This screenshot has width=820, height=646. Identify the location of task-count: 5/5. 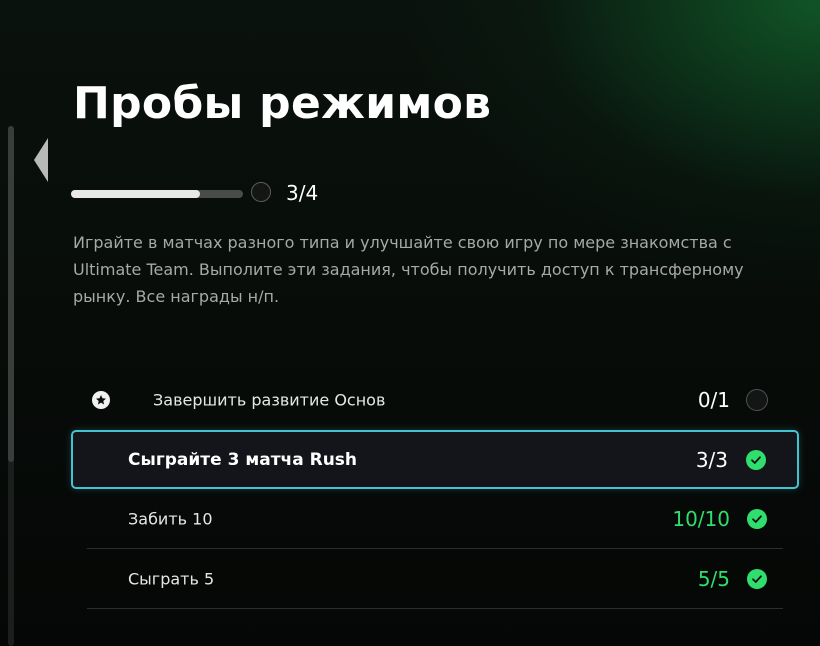
(713, 579).